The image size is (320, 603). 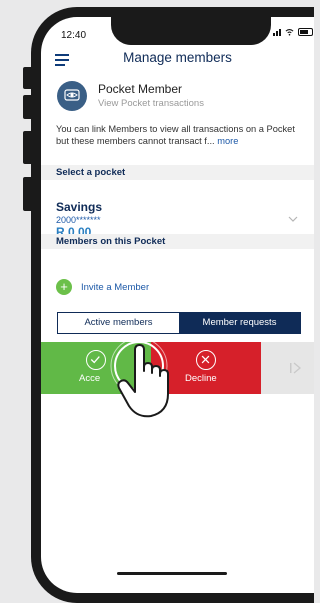 I want to click on volume-down-button, so click(x=27, y=147).